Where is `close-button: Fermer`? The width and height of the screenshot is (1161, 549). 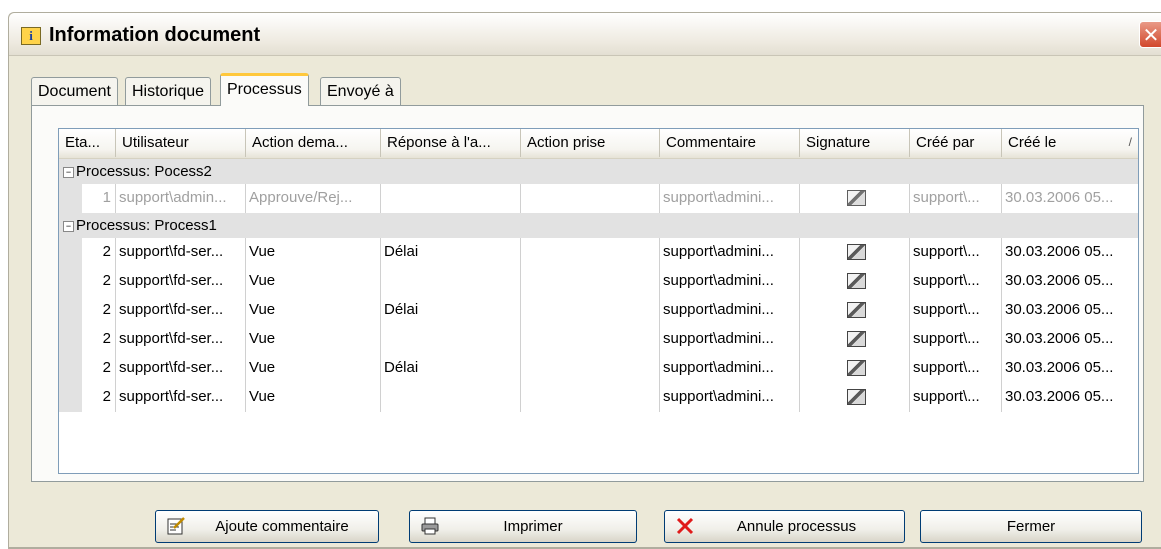
close-button: Fermer is located at coordinates (1031, 526).